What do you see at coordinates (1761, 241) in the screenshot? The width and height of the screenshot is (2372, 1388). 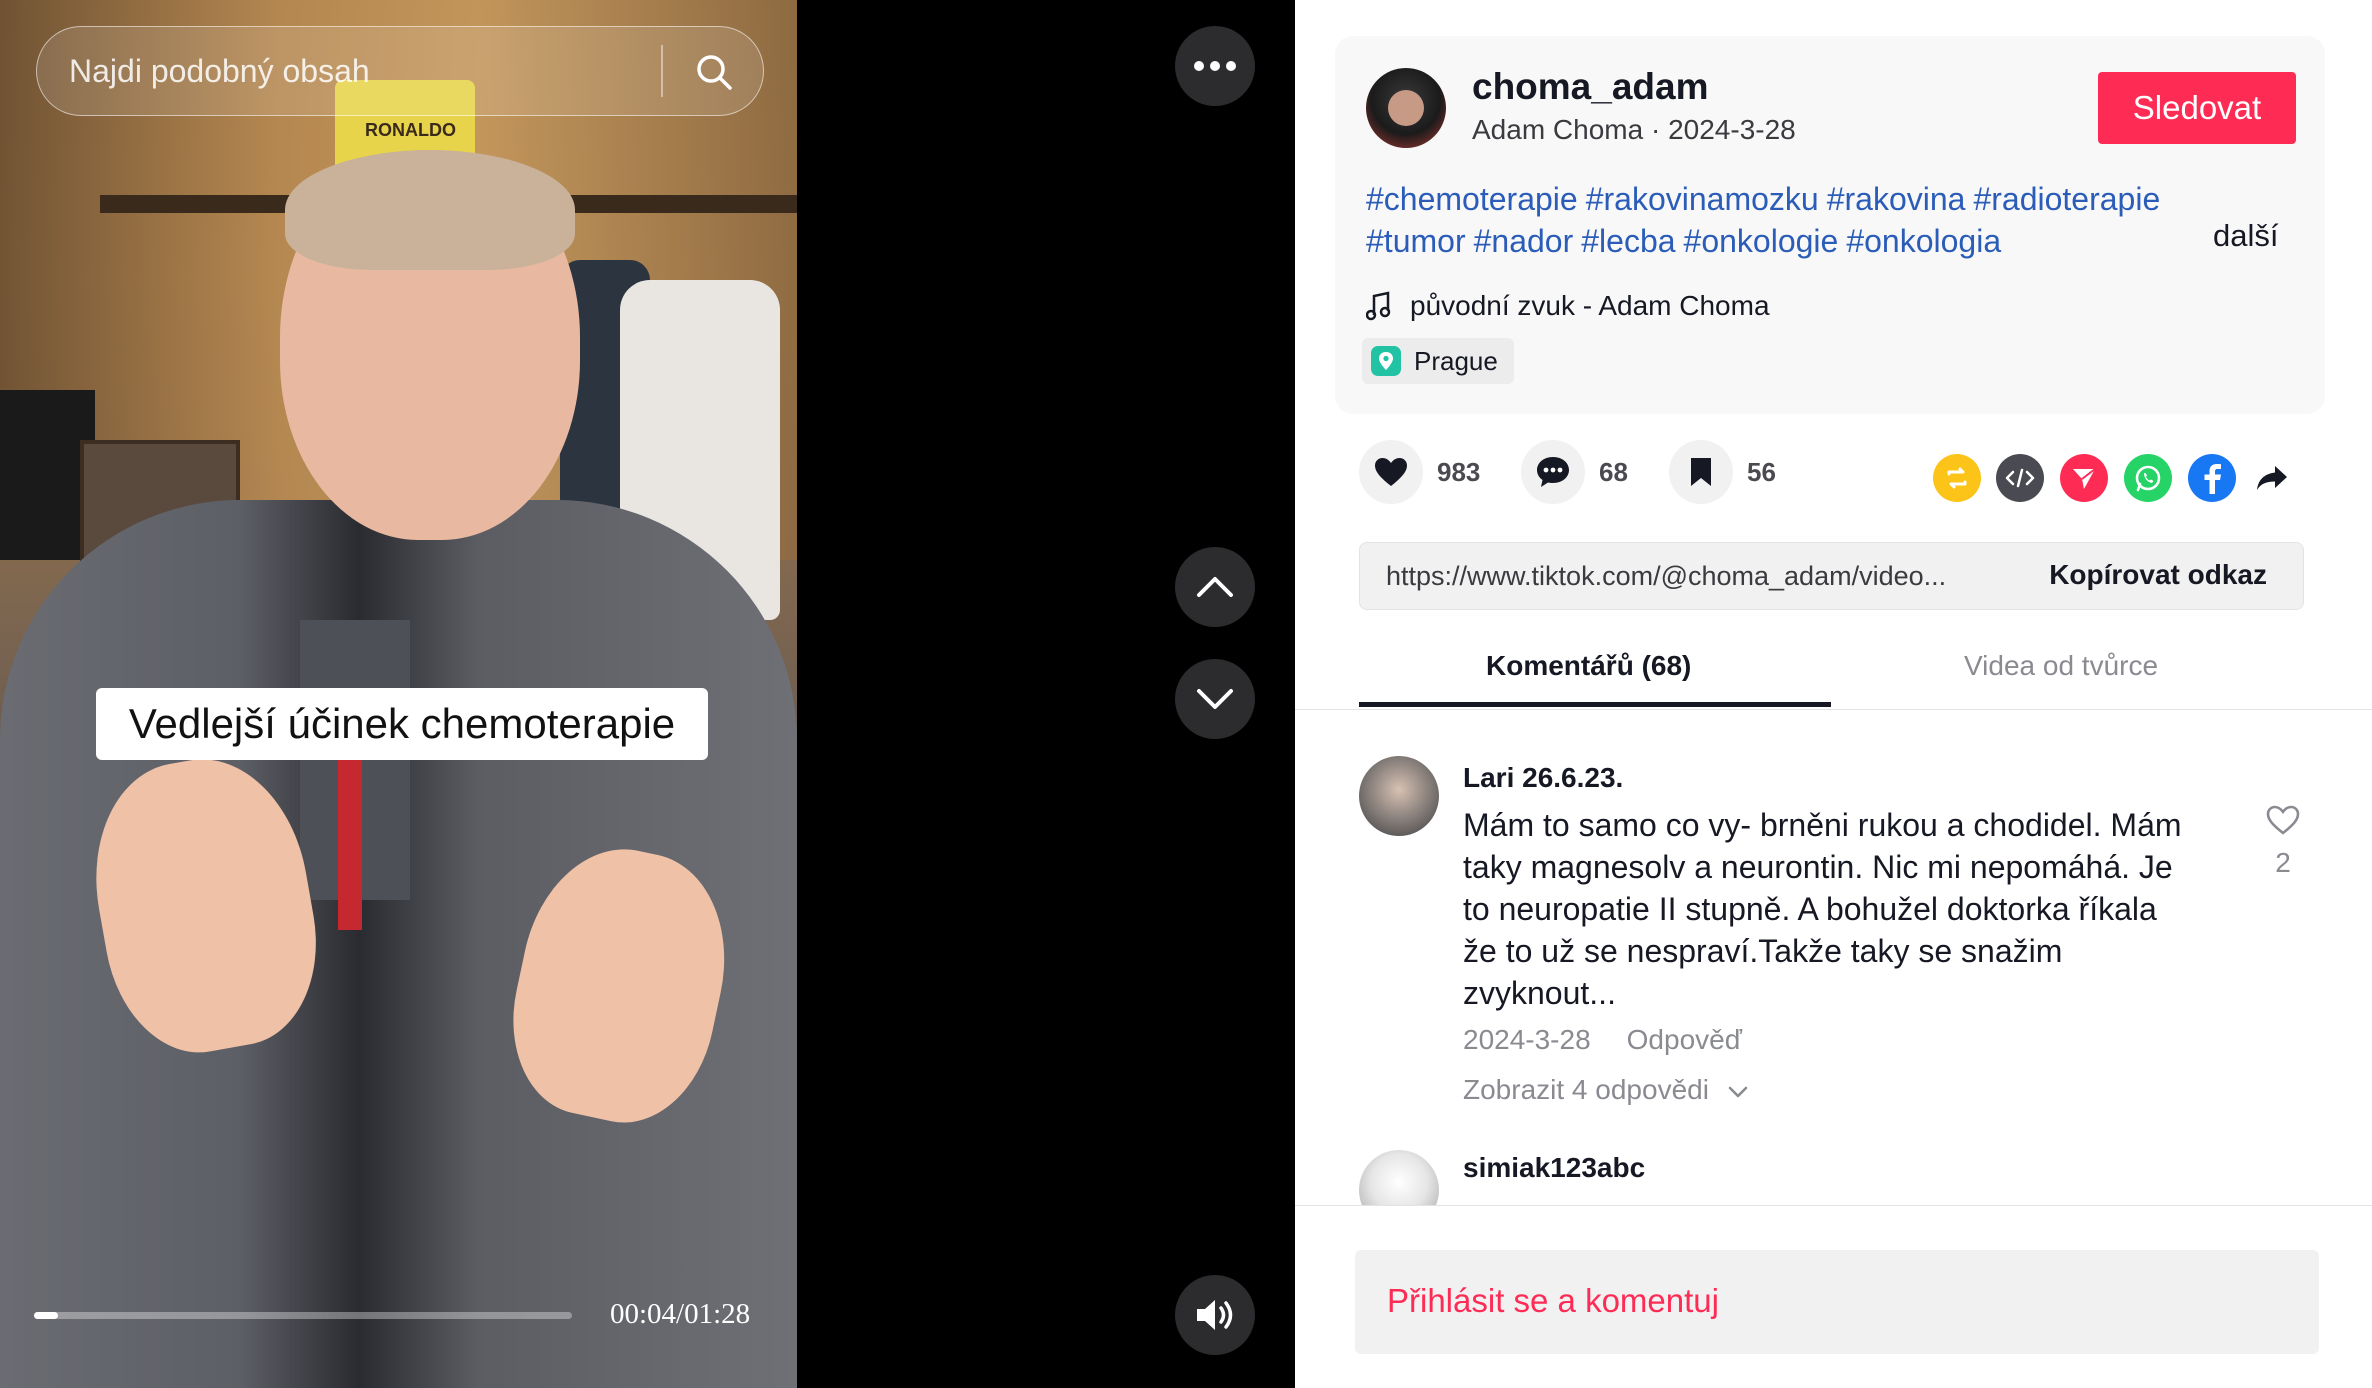 I see `hashtag-link: #onkologie` at bounding box center [1761, 241].